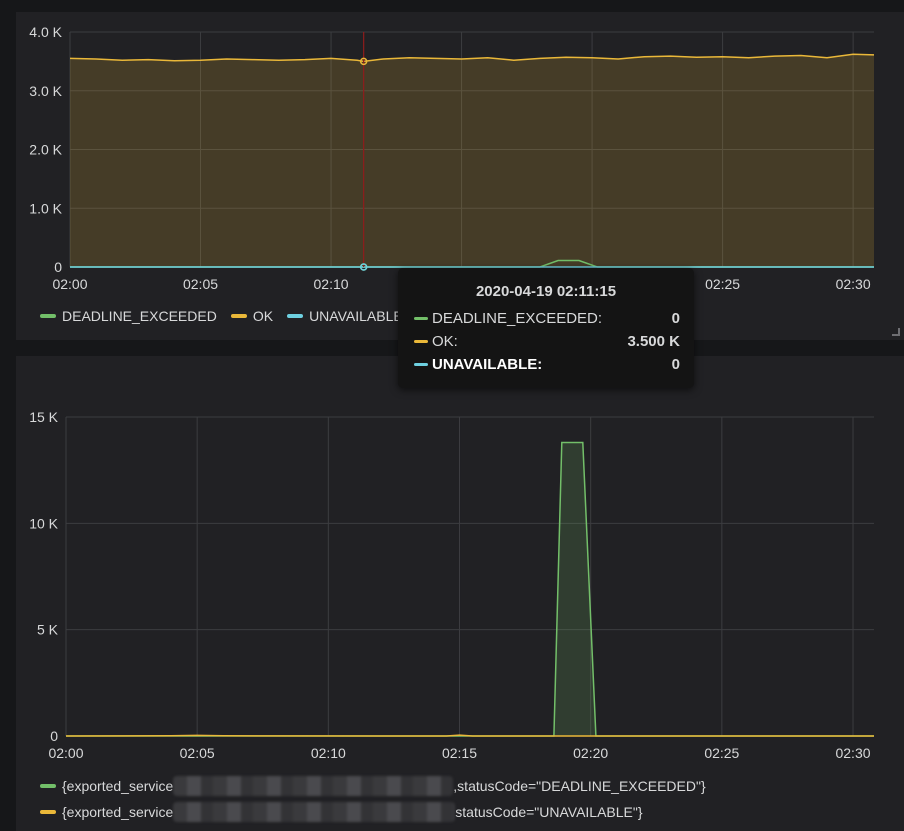  Describe the element at coordinates (549, 812) in the screenshot. I see `legend-label-suffix: statusCode="UNAVAILABLE"}` at that location.